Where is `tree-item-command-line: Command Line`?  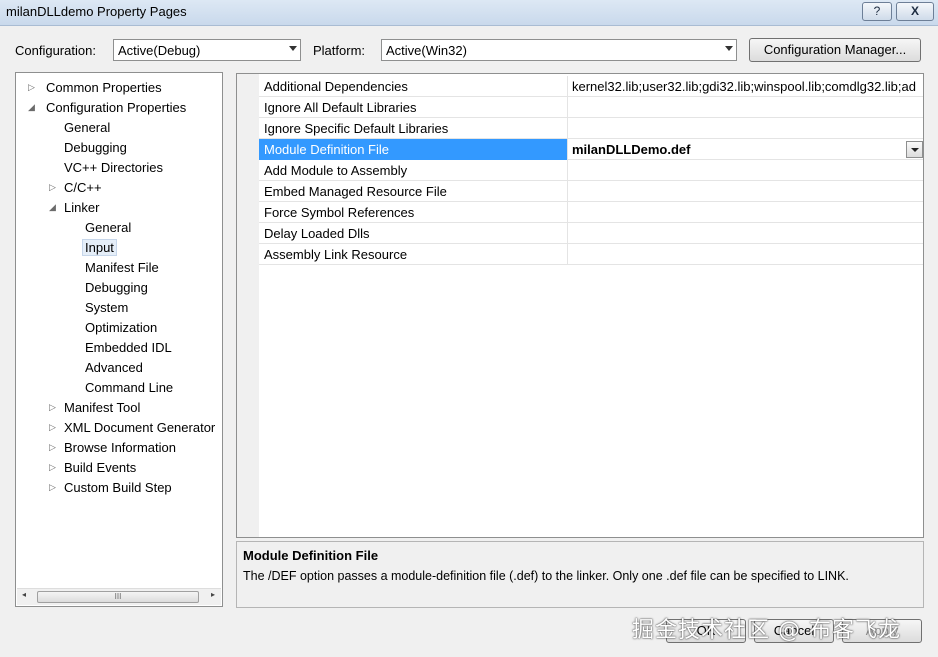 tree-item-command-line: Command Line is located at coordinates (129, 387).